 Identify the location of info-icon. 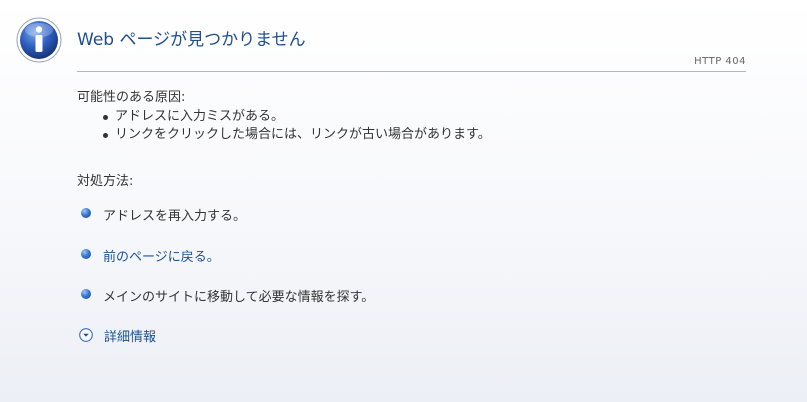
(39, 40).